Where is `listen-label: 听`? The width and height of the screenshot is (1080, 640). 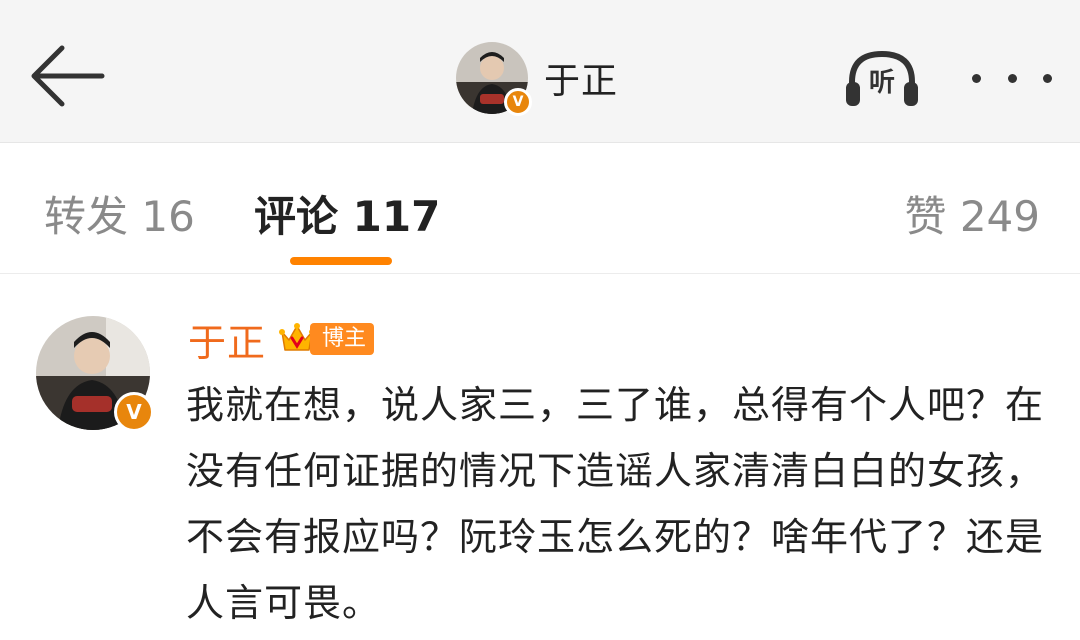 listen-label: 听 is located at coordinates (881, 83).